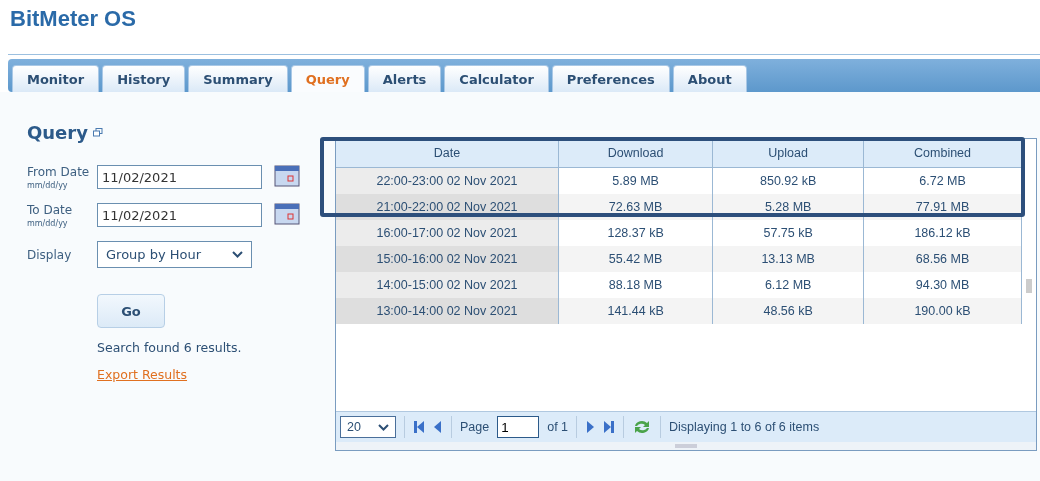 This screenshot has height=481, width=1040. What do you see at coordinates (788, 259) in the screenshot?
I see `table-cell: 13.13 MB` at bounding box center [788, 259].